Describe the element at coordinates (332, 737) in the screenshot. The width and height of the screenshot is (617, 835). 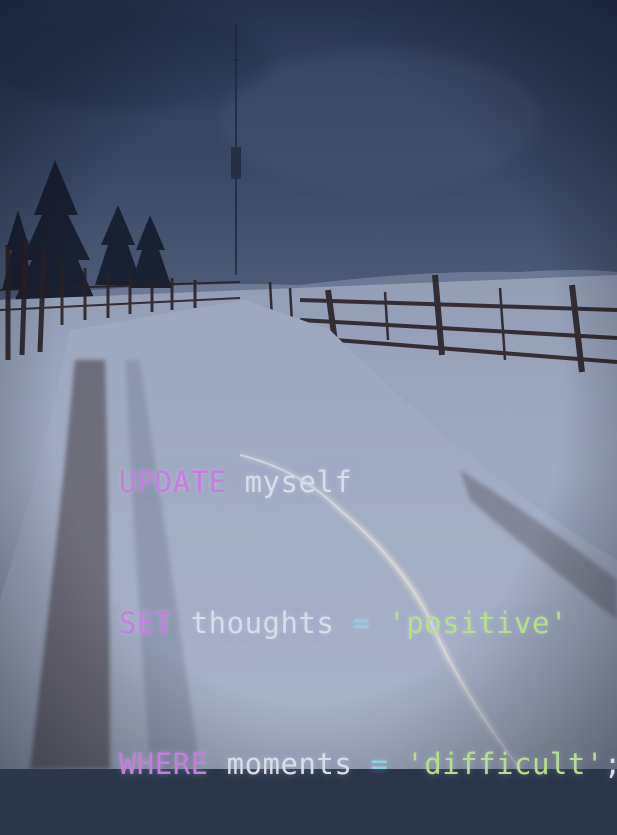
I see `code-line-3: WHERE moments = 'difficult';` at that location.